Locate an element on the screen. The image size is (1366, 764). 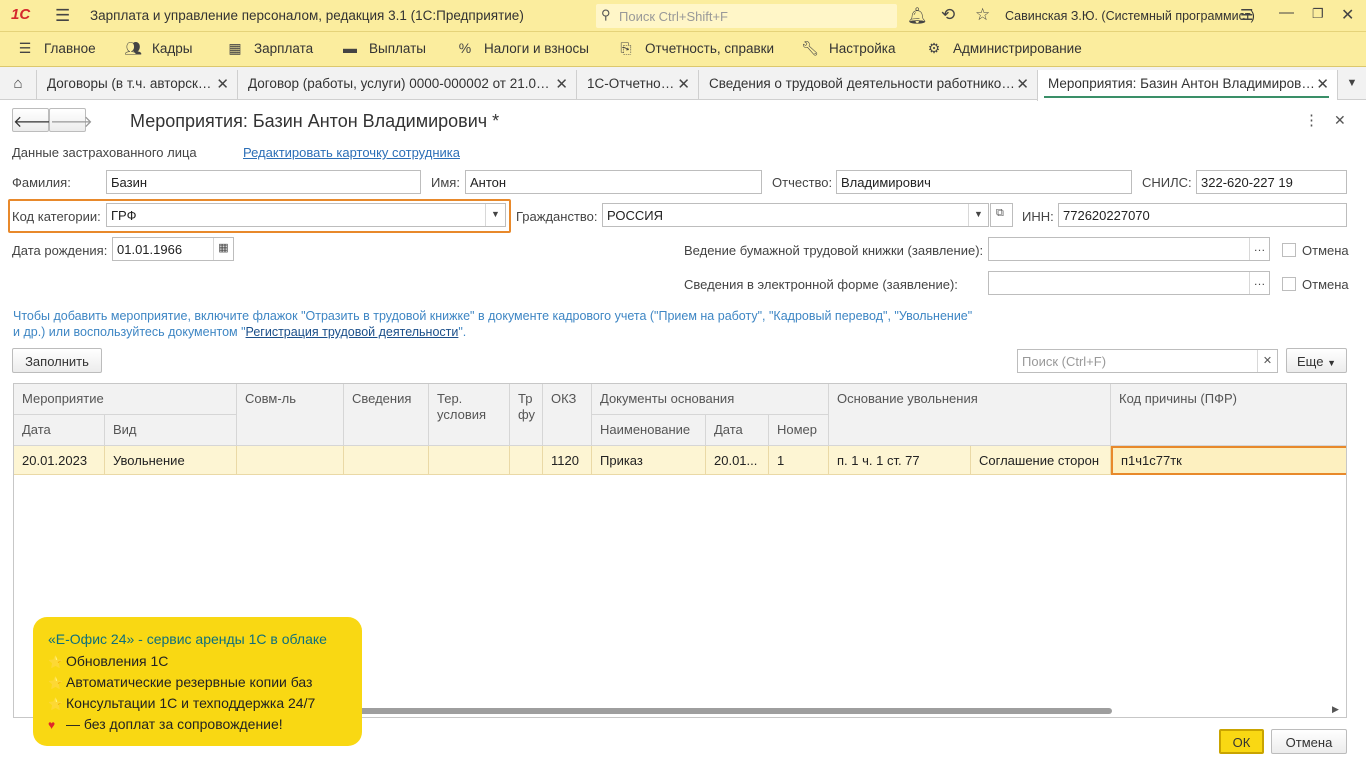
menu-payments: ▬ Выплаты is located at coordinates (383, 48).